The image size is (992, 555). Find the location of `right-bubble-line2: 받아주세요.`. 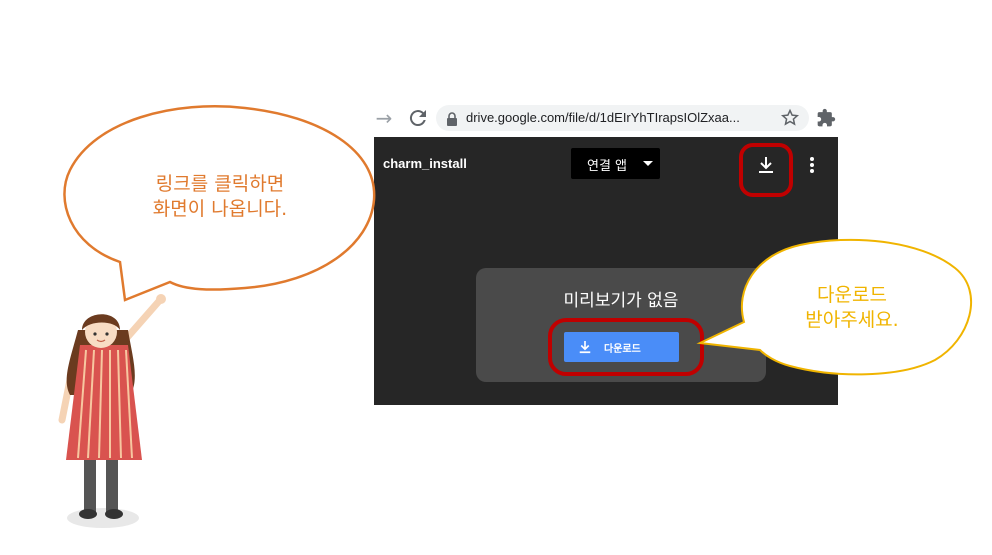

right-bubble-line2: 받아주세요. is located at coordinates (852, 320).